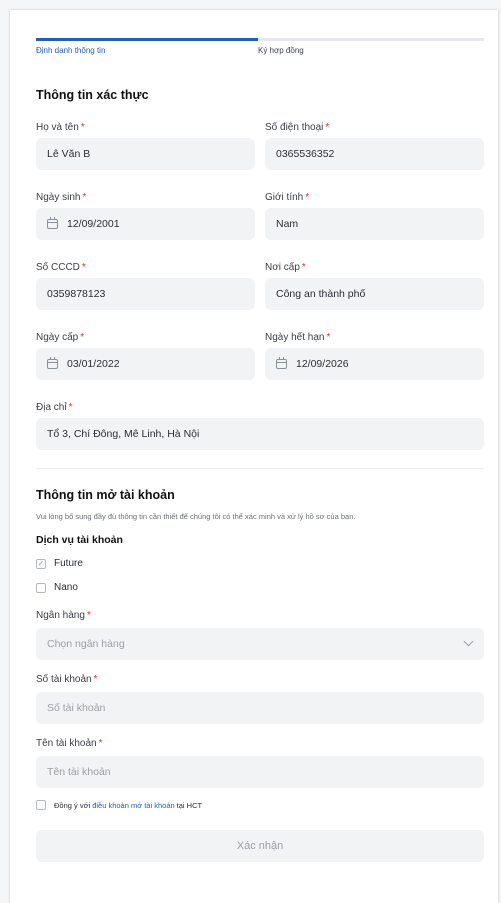 This screenshot has width=501, height=903. Describe the element at coordinates (260, 772) in the screenshot. I see `account-name-input: Tên tài khoản` at that location.